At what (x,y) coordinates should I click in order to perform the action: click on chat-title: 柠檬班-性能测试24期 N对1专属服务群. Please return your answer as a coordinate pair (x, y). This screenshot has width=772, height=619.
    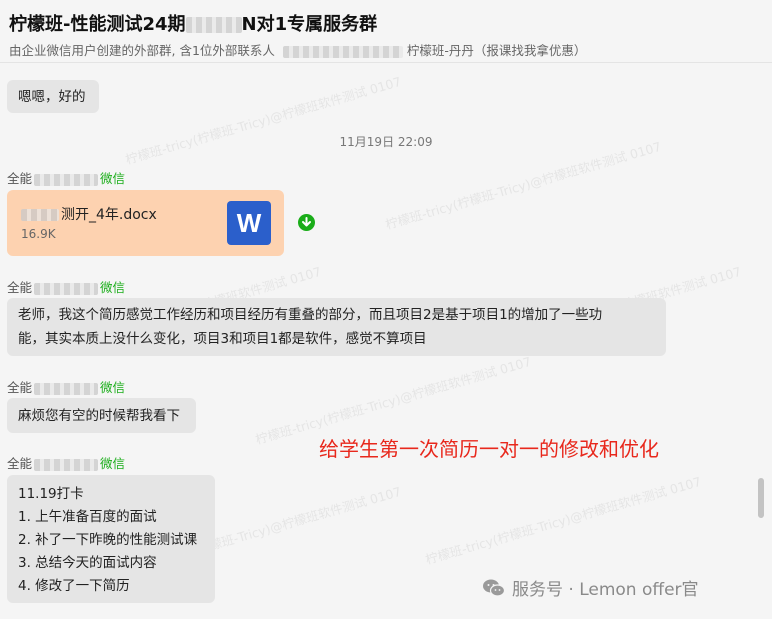
    Looking at the image, I should click on (193, 23).